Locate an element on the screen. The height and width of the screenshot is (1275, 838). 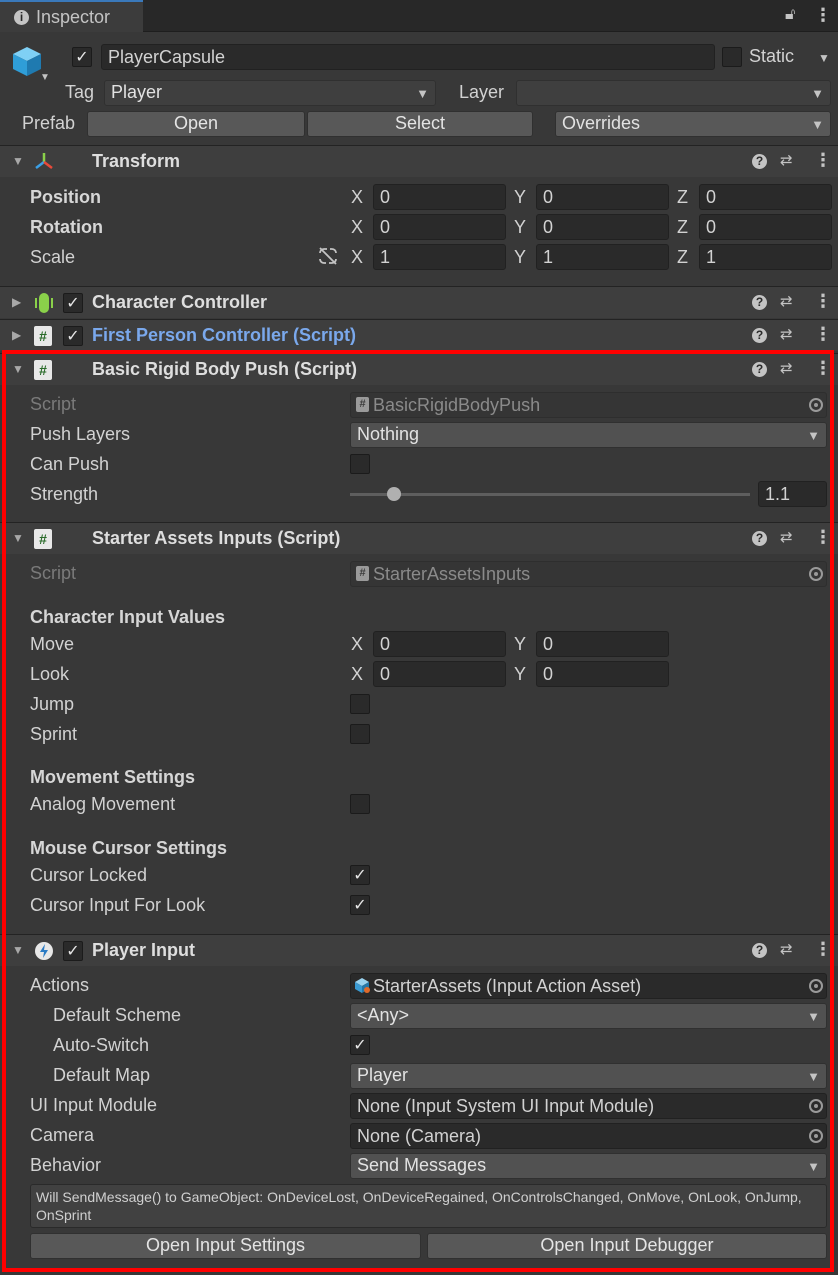
open-input-debugger-button: Open Input Debugger is located at coordinates (627, 1246).